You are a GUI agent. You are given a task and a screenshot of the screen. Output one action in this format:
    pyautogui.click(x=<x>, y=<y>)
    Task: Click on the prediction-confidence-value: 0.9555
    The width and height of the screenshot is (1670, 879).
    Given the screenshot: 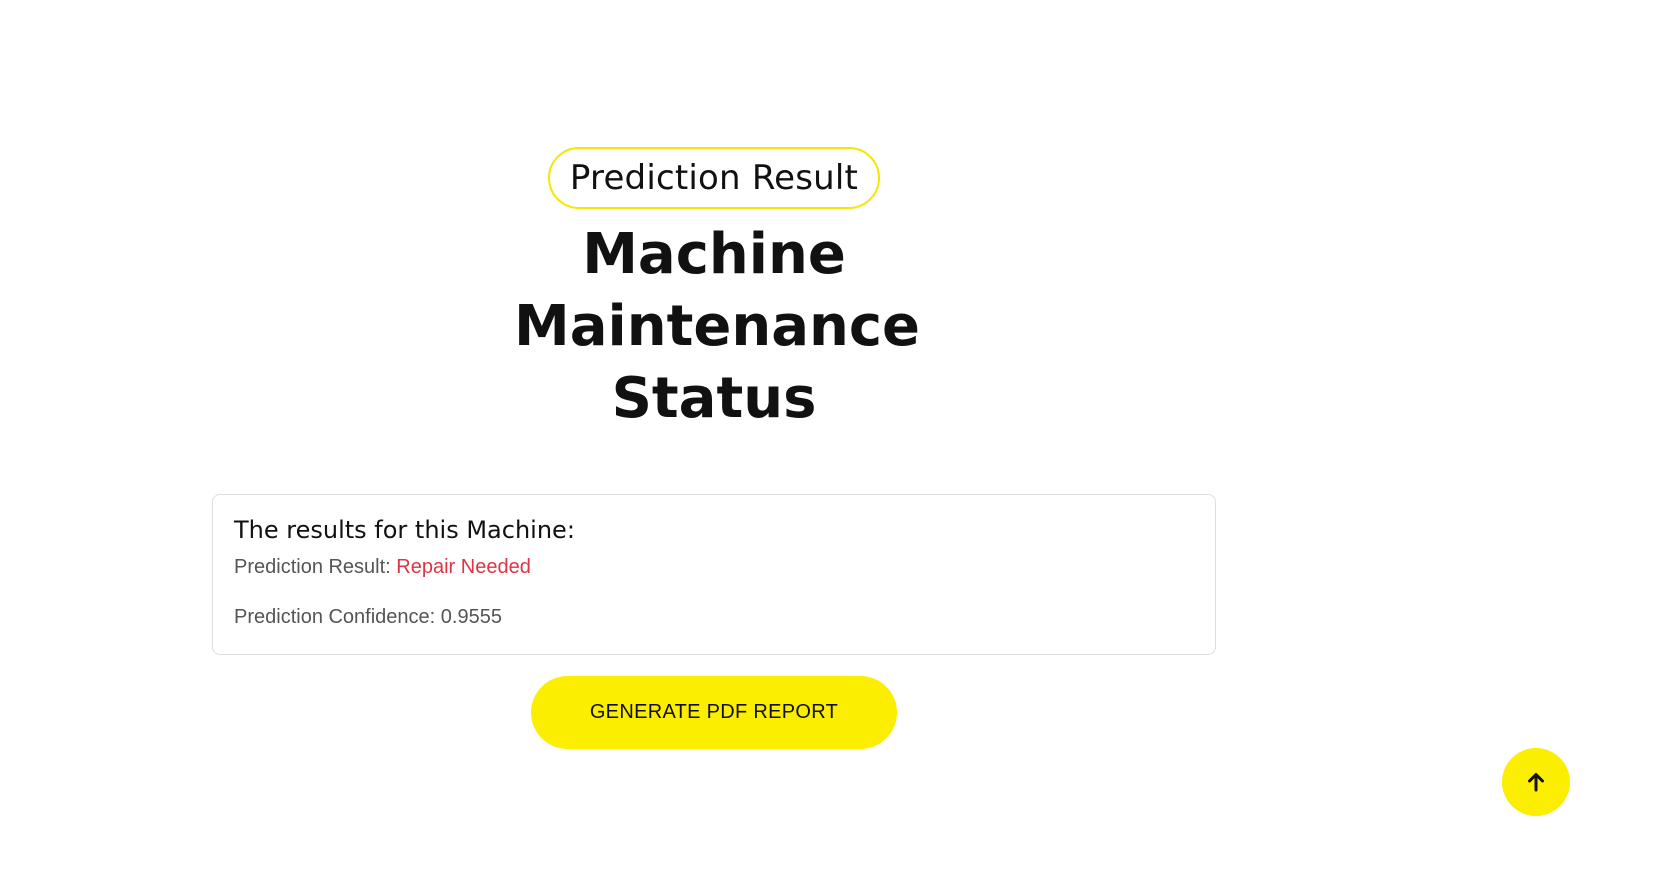 What is the action you would take?
    pyautogui.click(x=471, y=617)
    